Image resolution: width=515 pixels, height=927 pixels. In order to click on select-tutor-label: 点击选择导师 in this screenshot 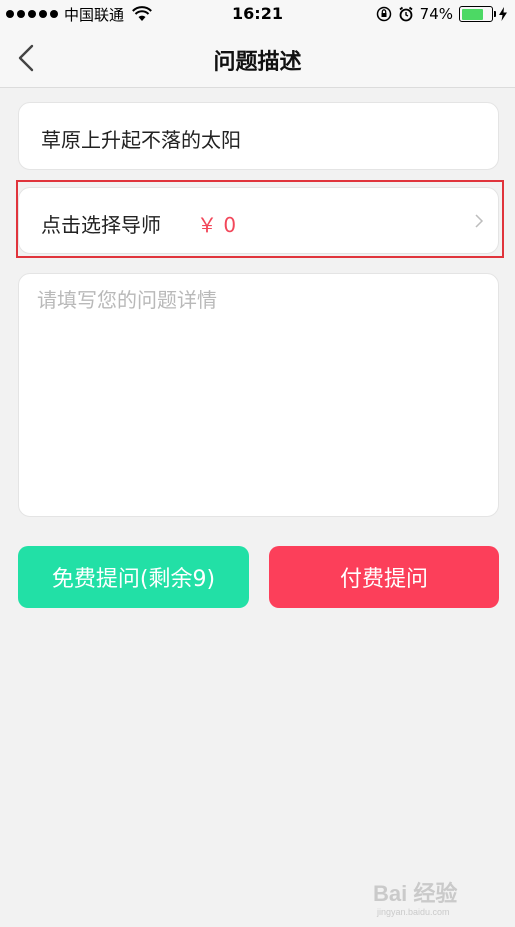, I will do `click(101, 225)`.